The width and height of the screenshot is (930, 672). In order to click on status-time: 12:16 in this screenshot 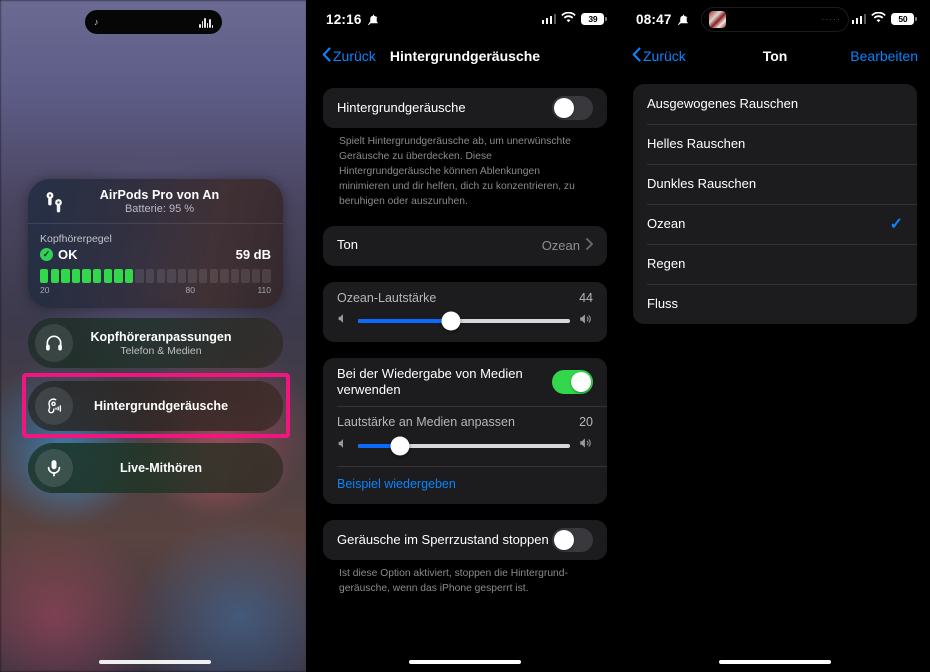, I will do `click(344, 19)`.